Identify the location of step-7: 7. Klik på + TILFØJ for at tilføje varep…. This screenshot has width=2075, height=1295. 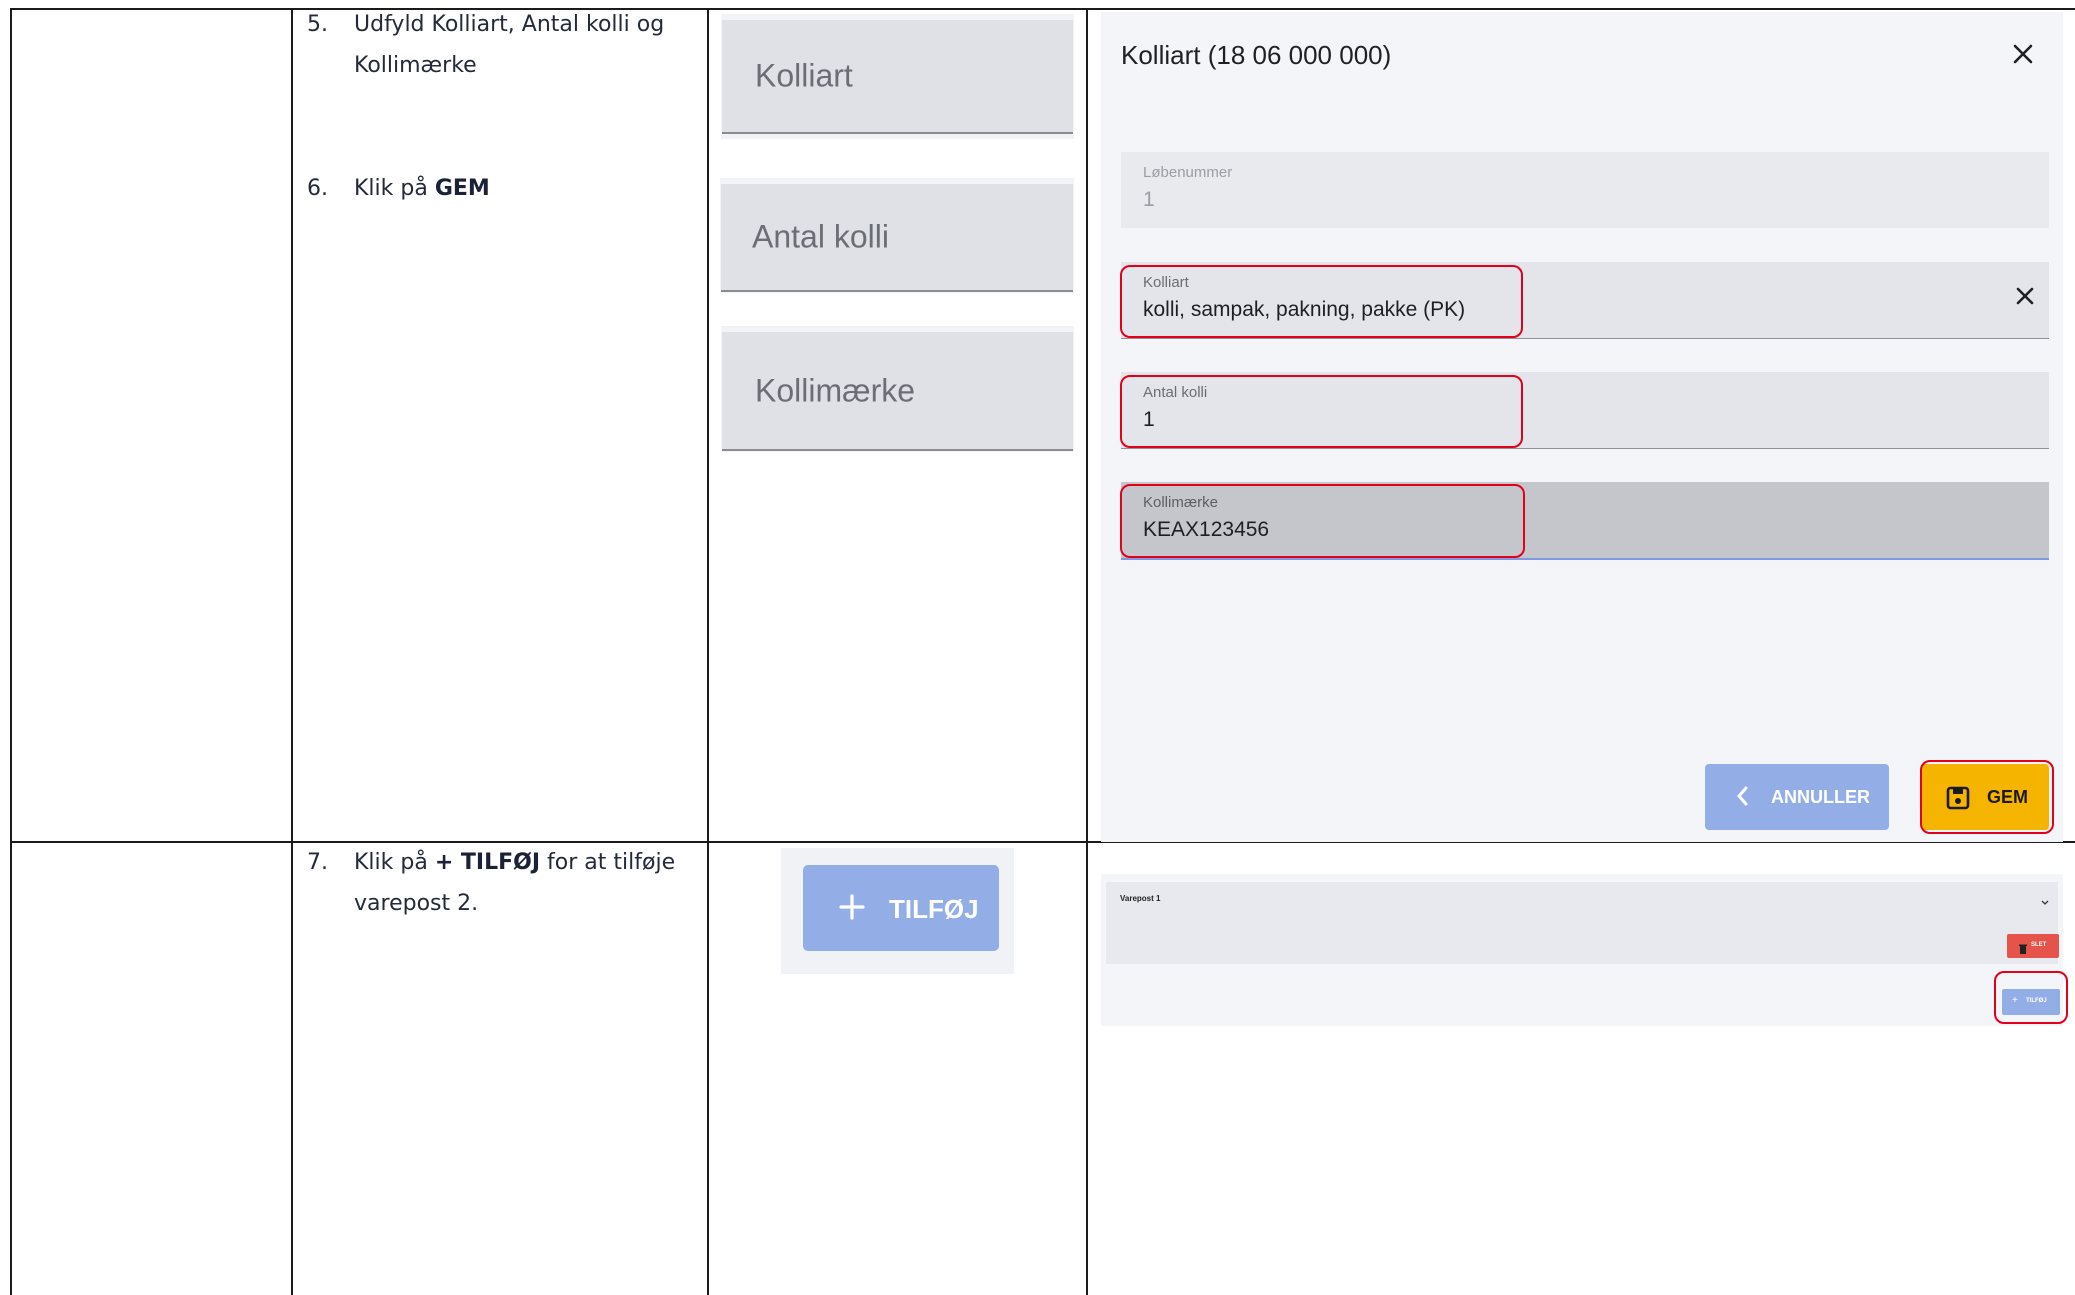
(497, 887).